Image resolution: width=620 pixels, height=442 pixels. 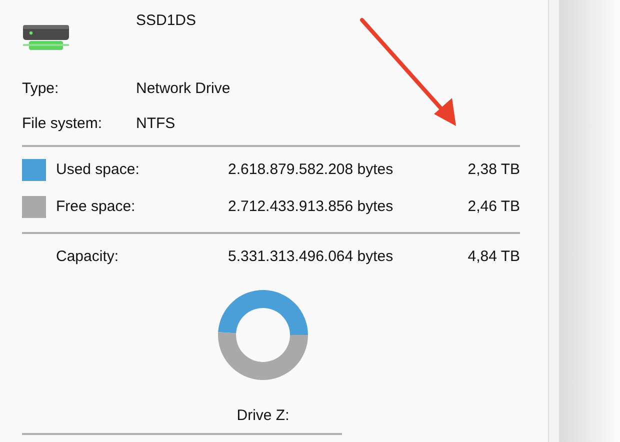 I want to click on space-label: Free space:, so click(x=96, y=206).